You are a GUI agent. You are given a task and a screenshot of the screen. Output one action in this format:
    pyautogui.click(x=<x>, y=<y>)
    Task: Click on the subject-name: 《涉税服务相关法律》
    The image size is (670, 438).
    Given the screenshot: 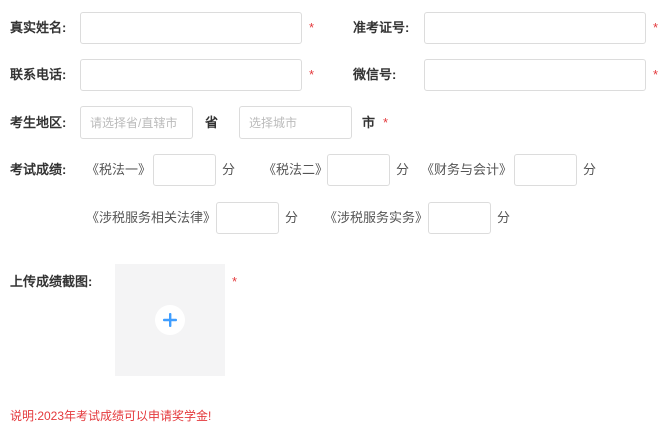 What is the action you would take?
    pyautogui.click(x=151, y=217)
    